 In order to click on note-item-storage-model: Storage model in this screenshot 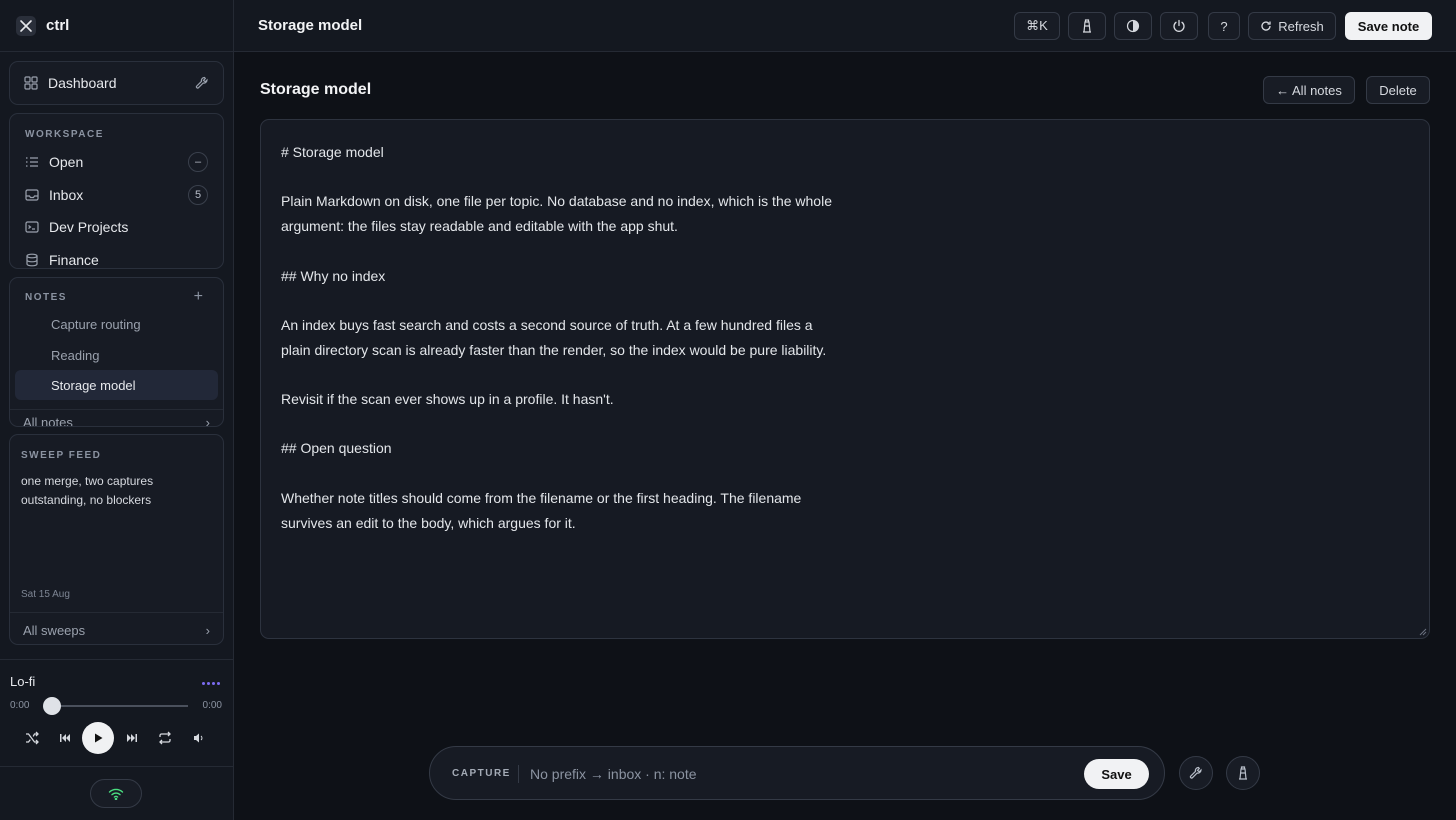, I will do `click(116, 385)`.